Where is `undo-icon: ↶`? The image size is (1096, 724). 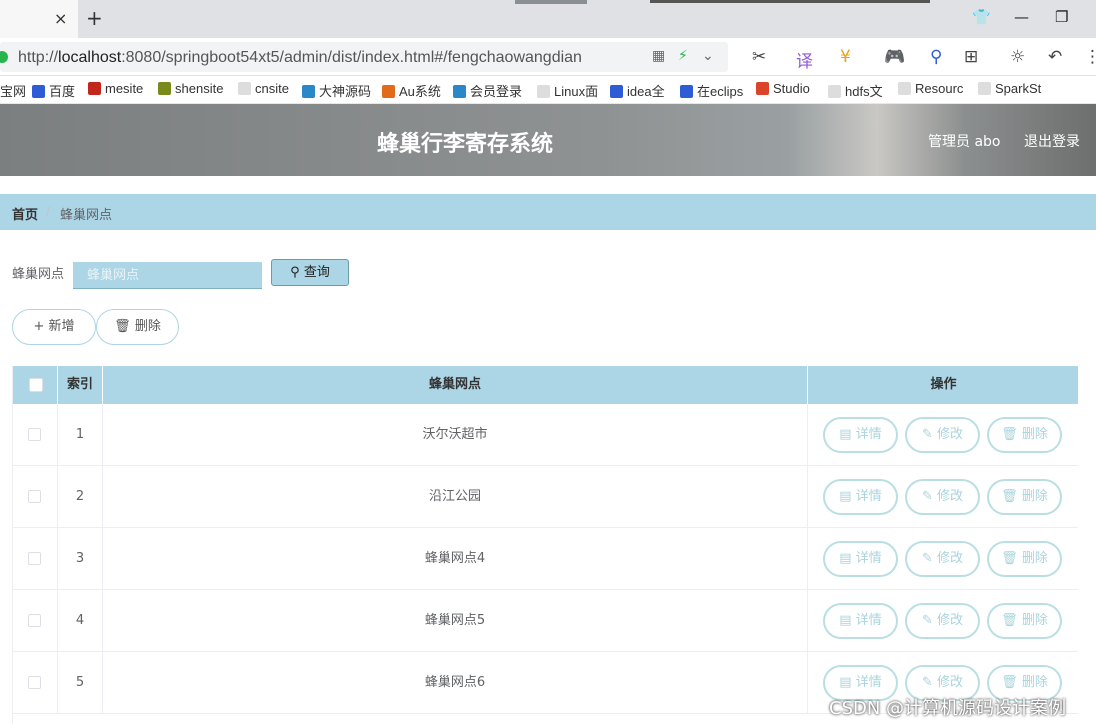 undo-icon: ↶ is located at coordinates (1055, 57).